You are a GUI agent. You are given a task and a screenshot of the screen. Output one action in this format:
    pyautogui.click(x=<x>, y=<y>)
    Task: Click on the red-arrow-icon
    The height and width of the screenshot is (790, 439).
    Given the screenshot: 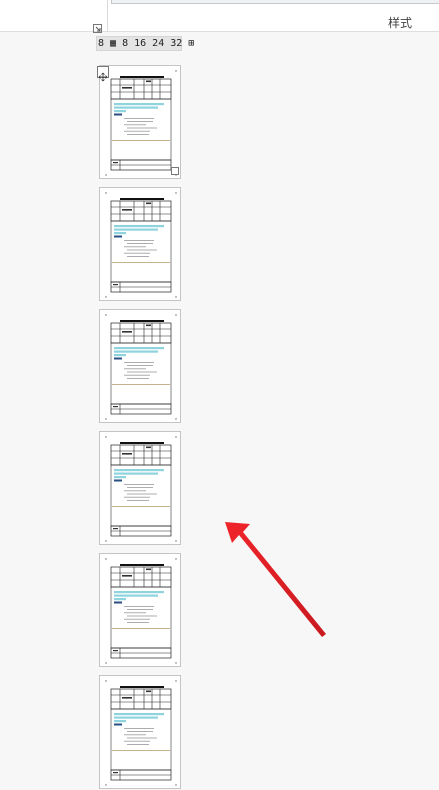 What is the action you would take?
    pyautogui.click(x=275, y=579)
    